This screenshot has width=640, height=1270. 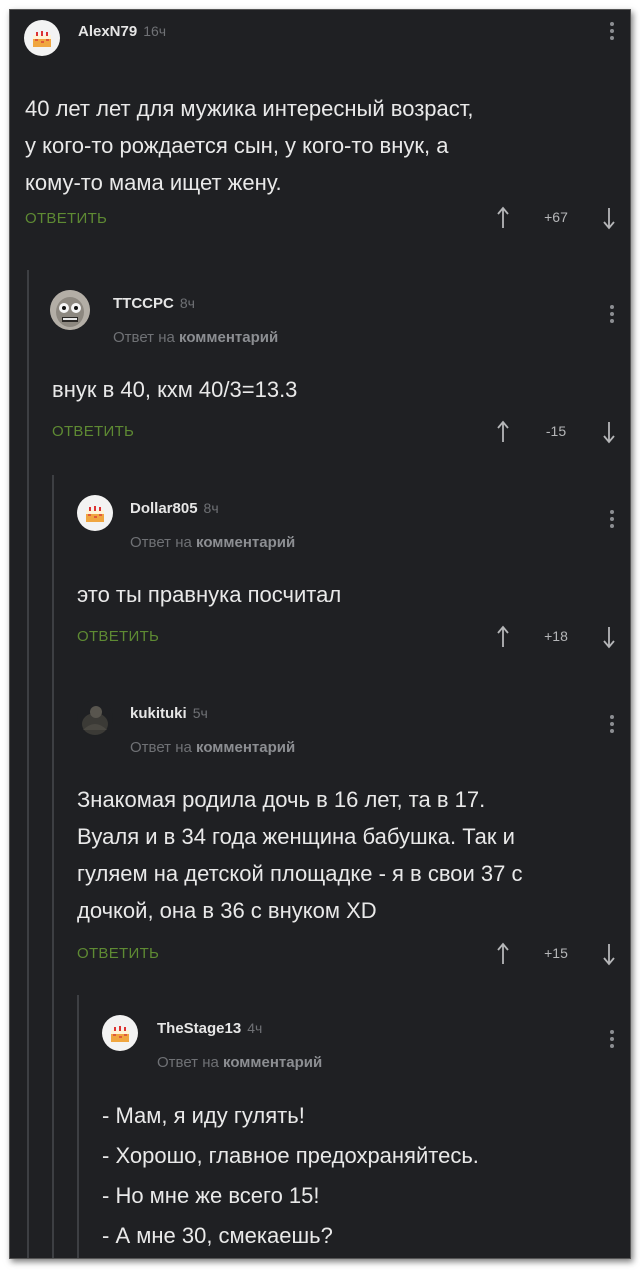 I want to click on vote-score: +67, so click(x=556, y=217).